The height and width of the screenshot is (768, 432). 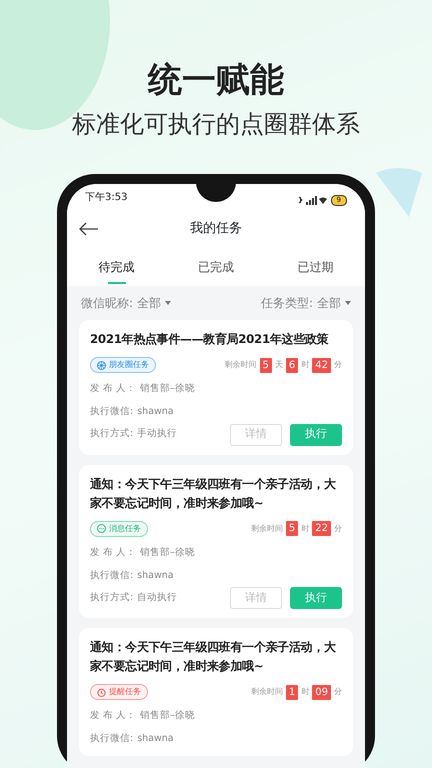 What do you see at coordinates (106, 198) in the screenshot?
I see `status-time: 下午3:53` at bounding box center [106, 198].